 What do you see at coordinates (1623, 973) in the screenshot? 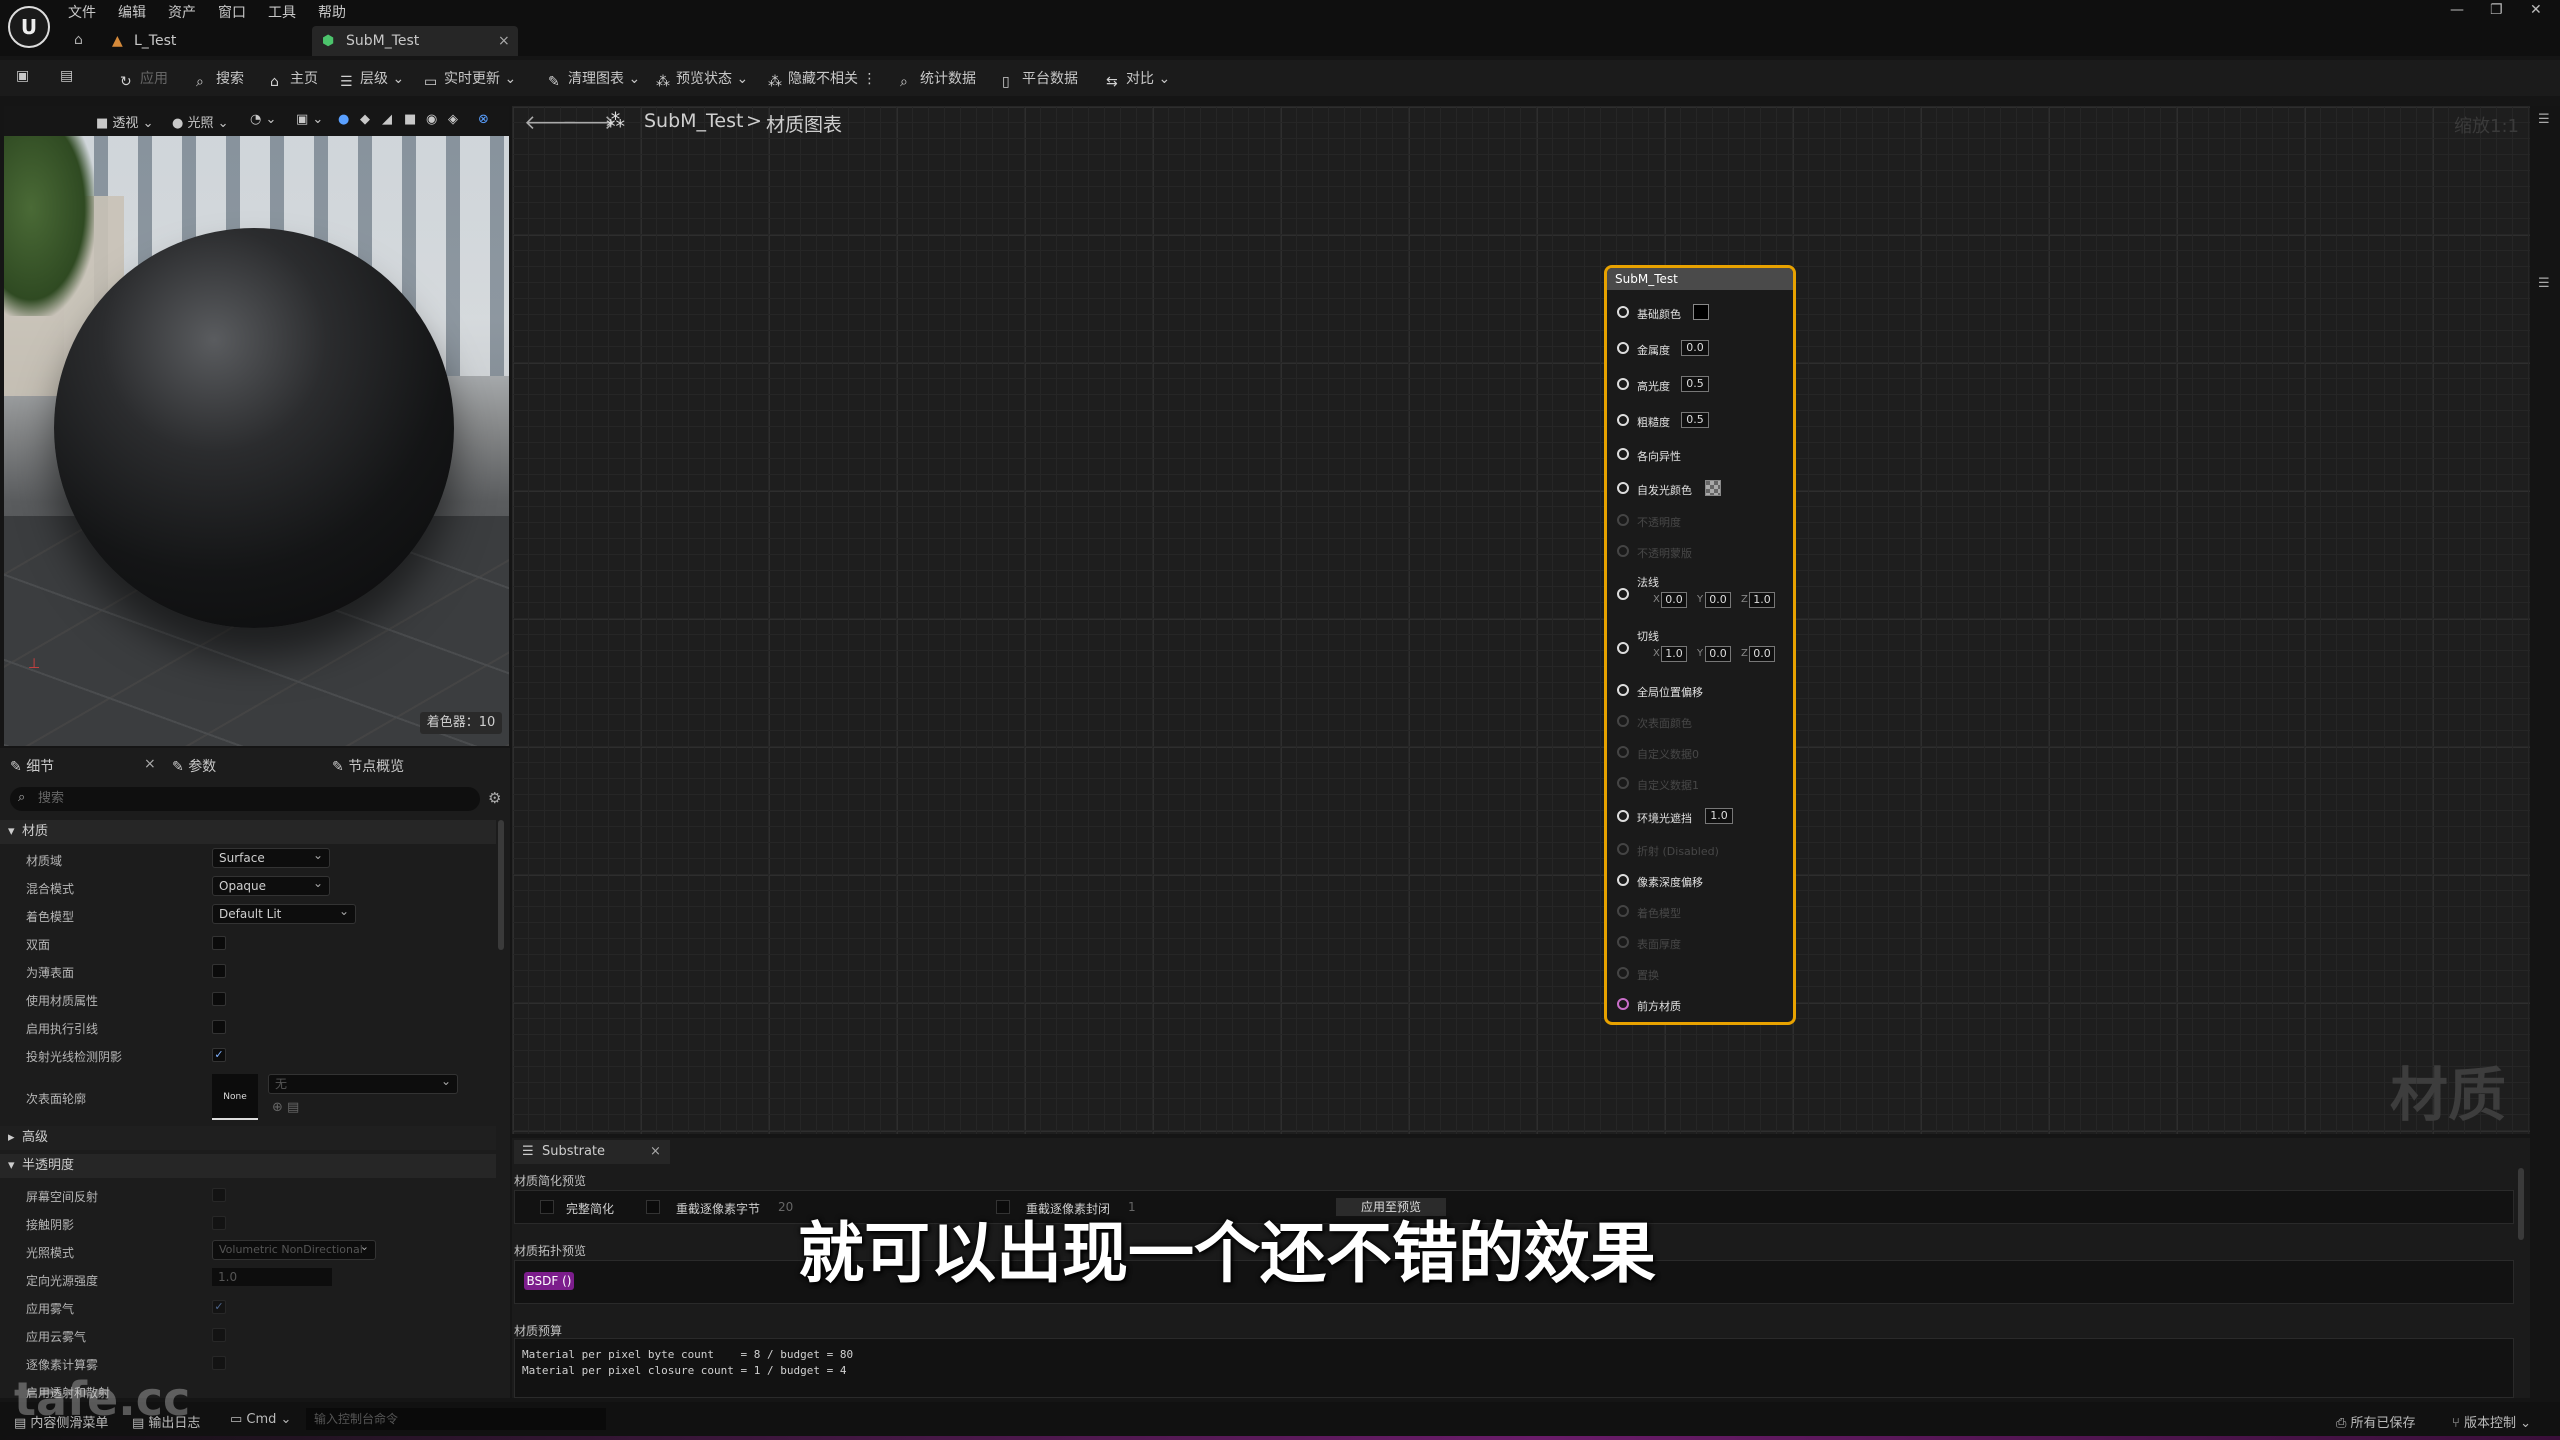
I see `pin-displacement` at bounding box center [1623, 973].